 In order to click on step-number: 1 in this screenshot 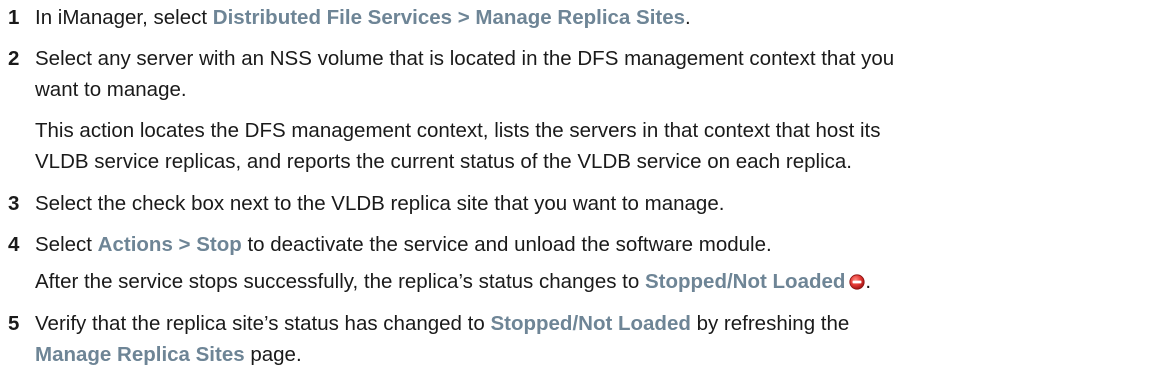, I will do `click(14, 17)`.